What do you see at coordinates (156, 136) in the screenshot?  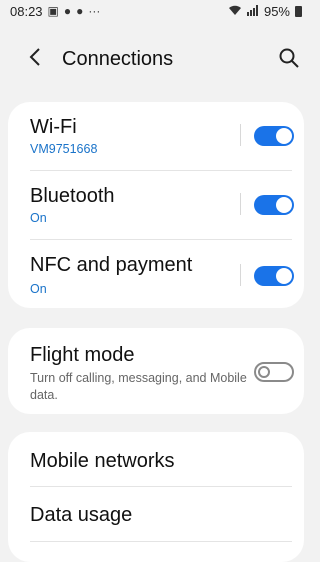 I see `wifi-row: Wi-Fi VM9751668` at bounding box center [156, 136].